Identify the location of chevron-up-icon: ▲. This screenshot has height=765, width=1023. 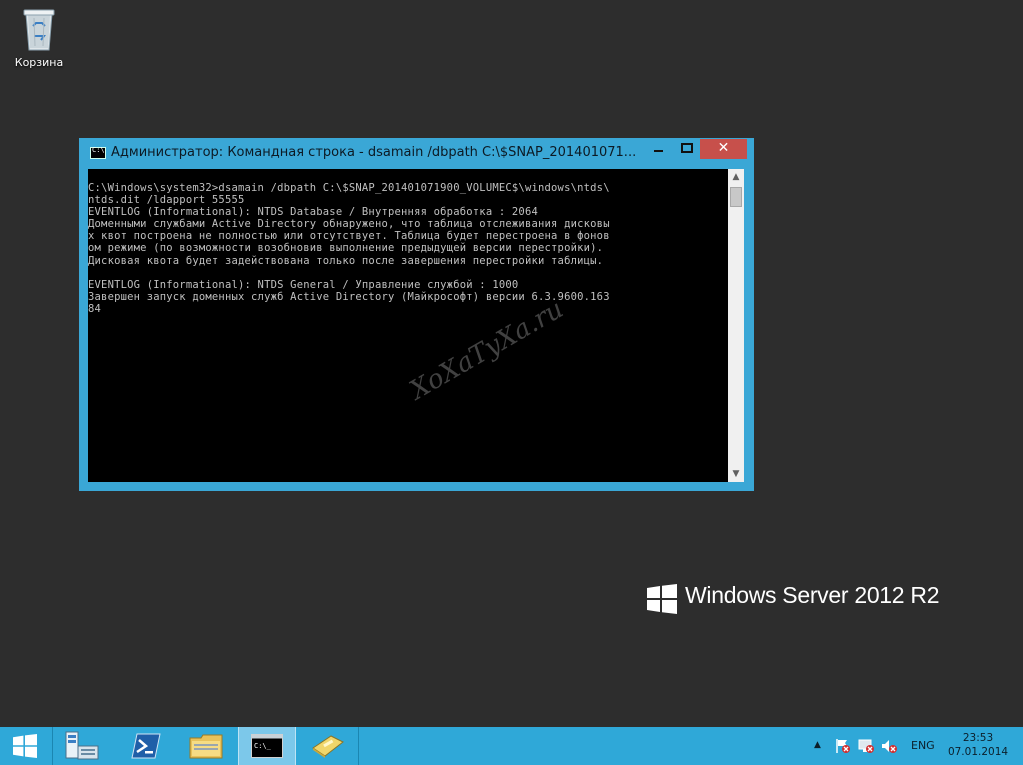
(817, 745).